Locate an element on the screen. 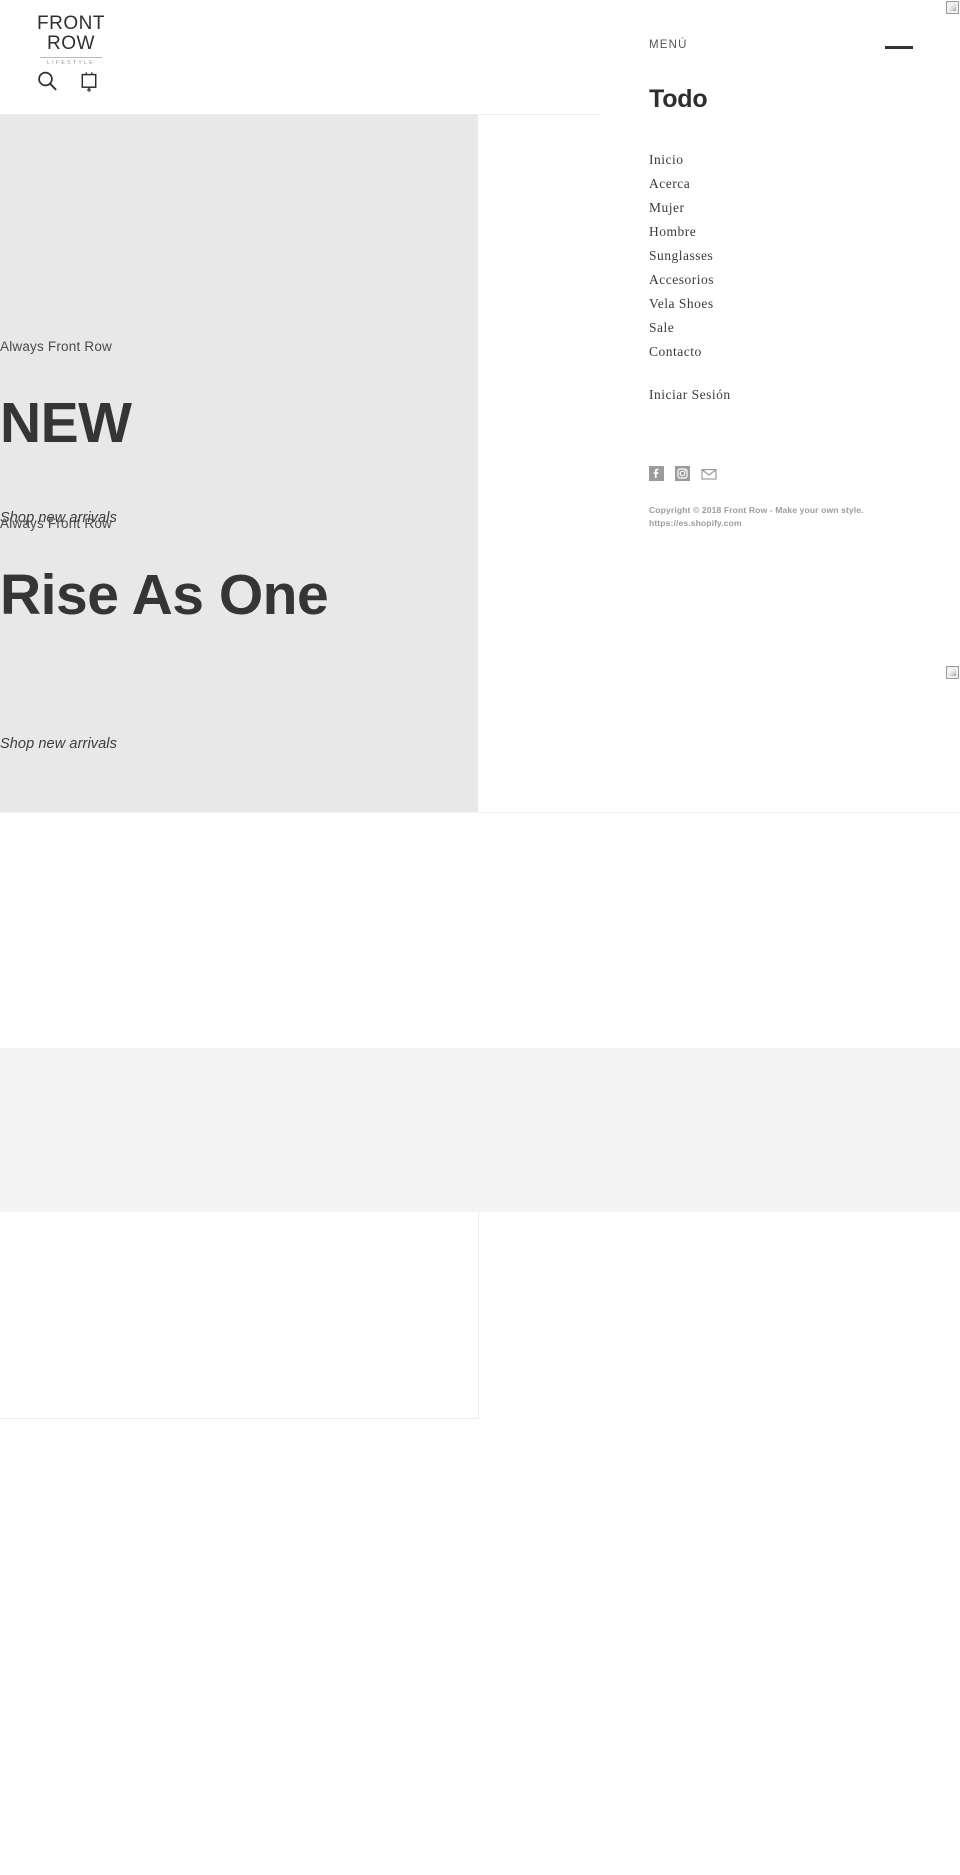  nav-item-sale: Sale is located at coordinates (789, 328).